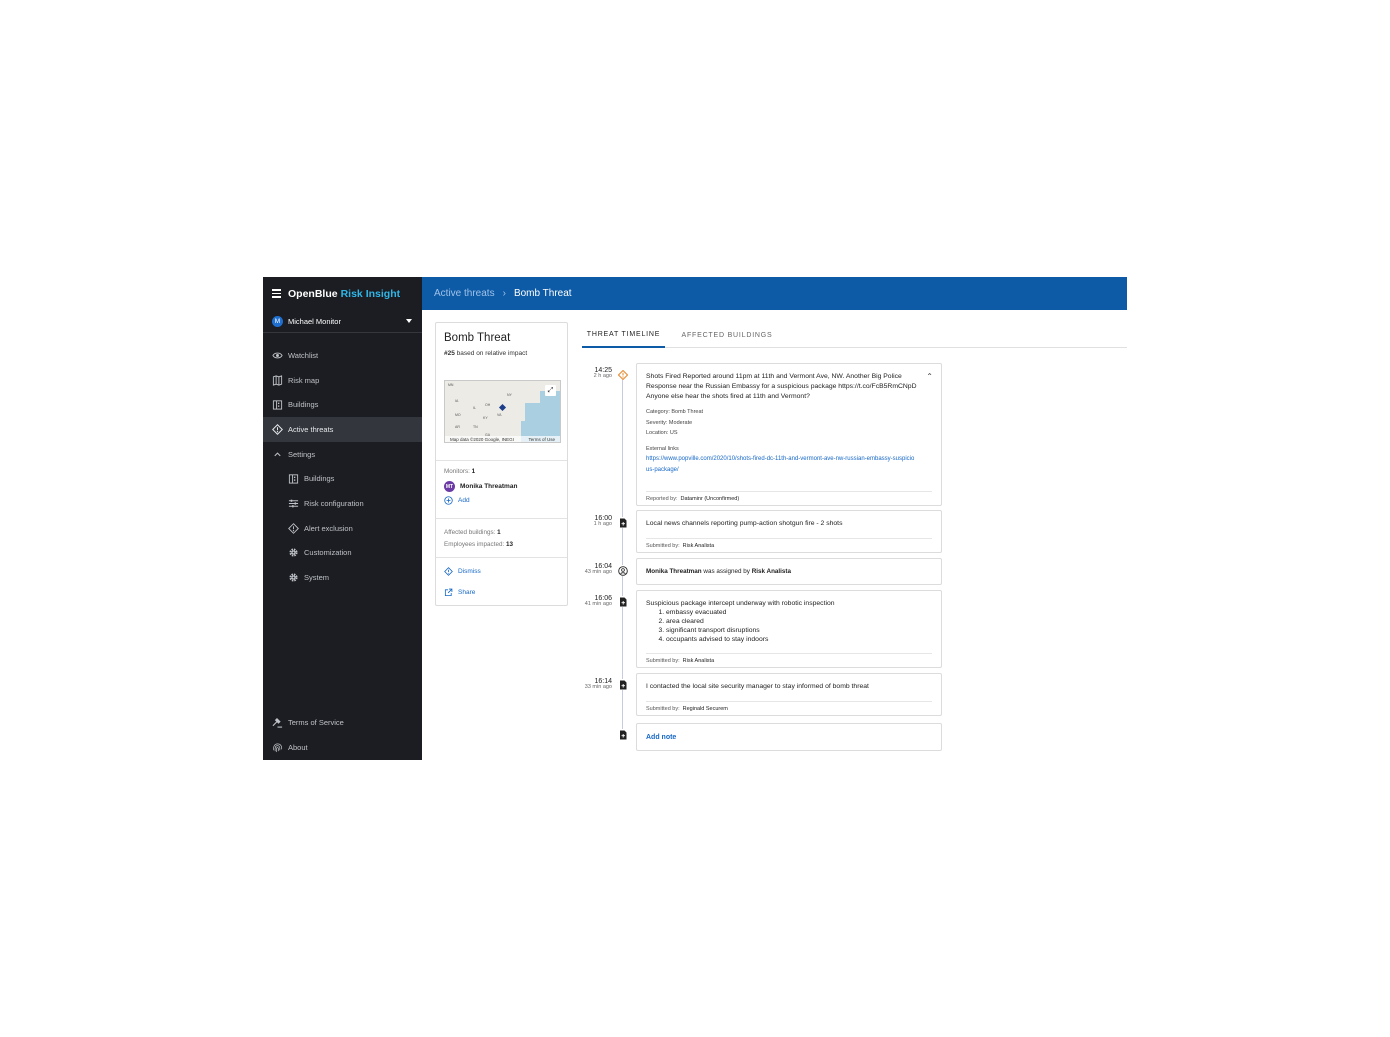  Describe the element at coordinates (520, 401) in the screenshot. I see `map-land` at that location.